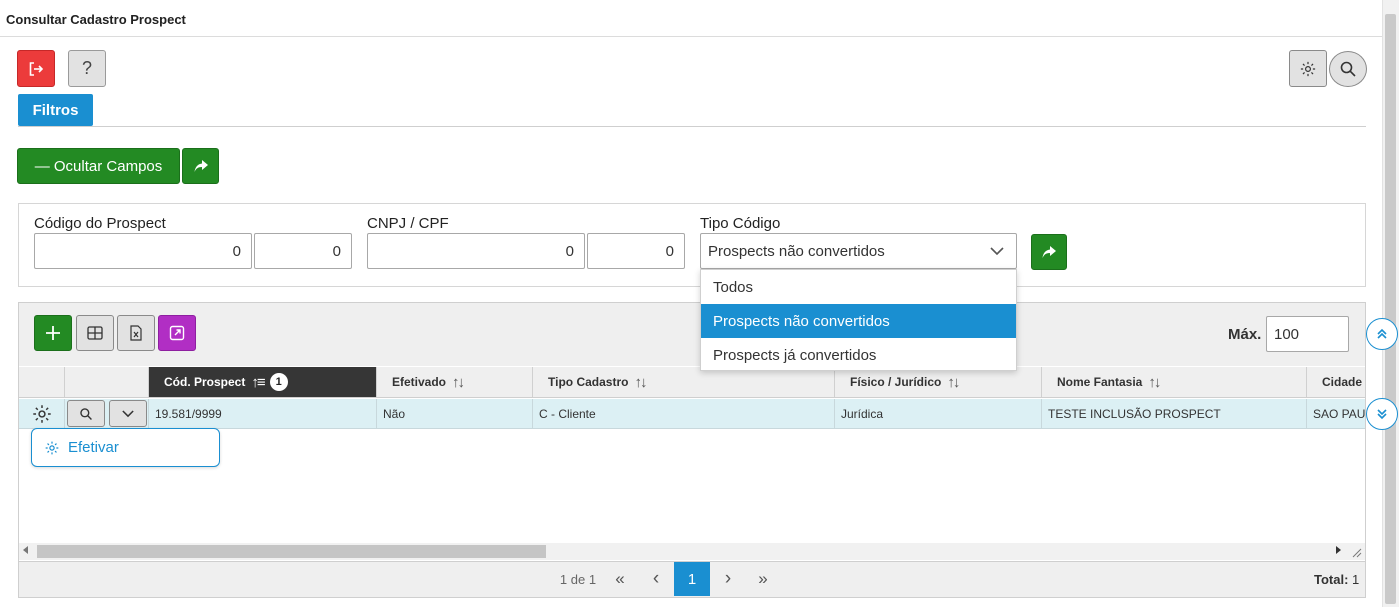 This screenshot has height=607, width=1399. What do you see at coordinates (692, 126) in the screenshot?
I see `tab-divider` at bounding box center [692, 126].